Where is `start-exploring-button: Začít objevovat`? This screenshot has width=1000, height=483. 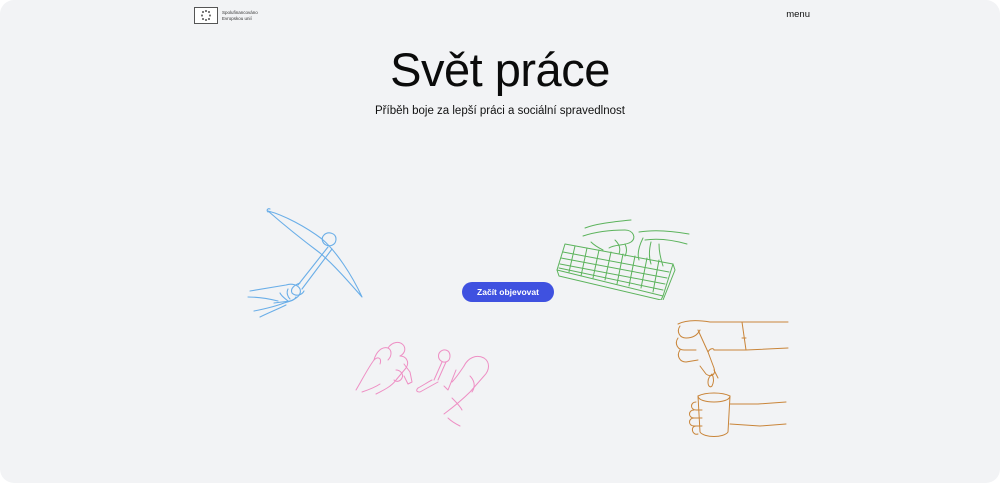 start-exploring-button: Začít objevovat is located at coordinates (508, 292).